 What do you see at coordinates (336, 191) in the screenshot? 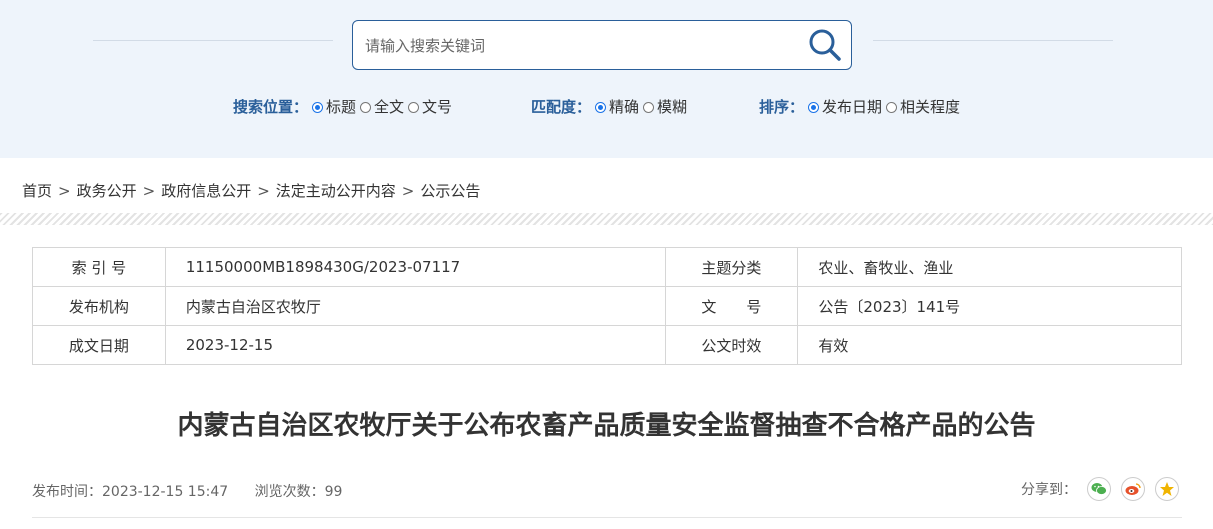
I see `breadcrumb-statutory: 法定主动公开内容` at bounding box center [336, 191].